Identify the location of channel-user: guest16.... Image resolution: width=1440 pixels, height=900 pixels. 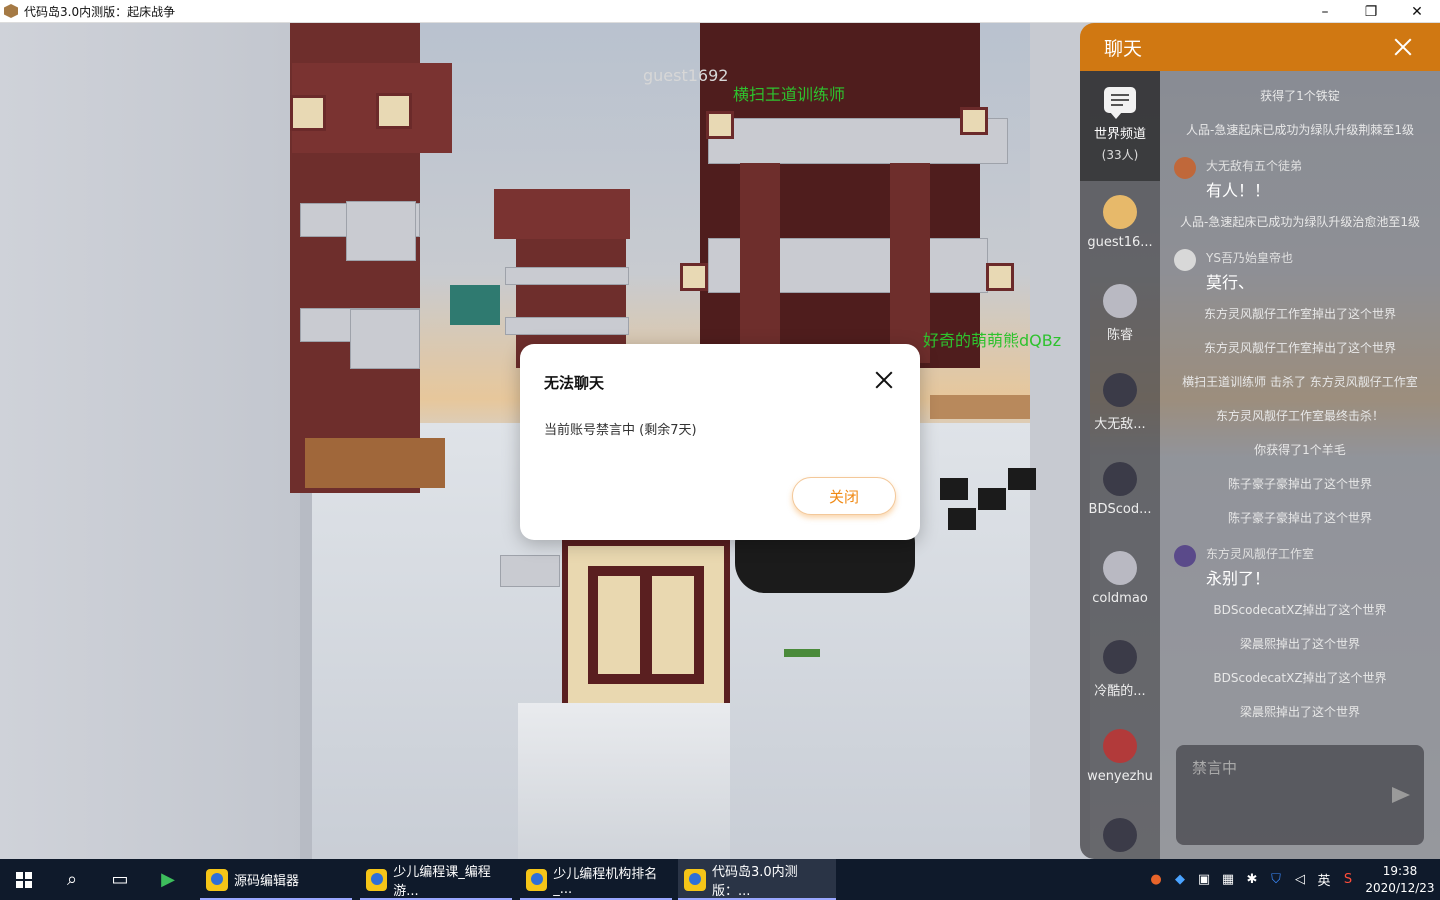
(1120, 225).